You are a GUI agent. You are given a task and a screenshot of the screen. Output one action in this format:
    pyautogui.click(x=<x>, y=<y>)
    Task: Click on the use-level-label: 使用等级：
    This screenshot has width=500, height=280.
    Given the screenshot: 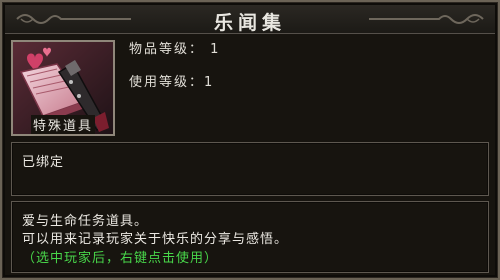 What is the action you would take?
    pyautogui.click(x=167, y=82)
    